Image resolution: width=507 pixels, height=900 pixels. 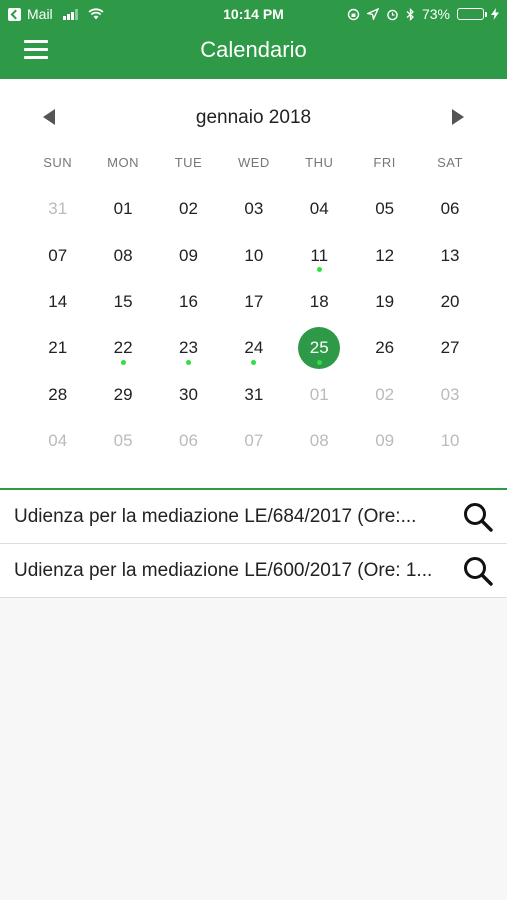 I want to click on charging-icon, so click(x=495, y=14).